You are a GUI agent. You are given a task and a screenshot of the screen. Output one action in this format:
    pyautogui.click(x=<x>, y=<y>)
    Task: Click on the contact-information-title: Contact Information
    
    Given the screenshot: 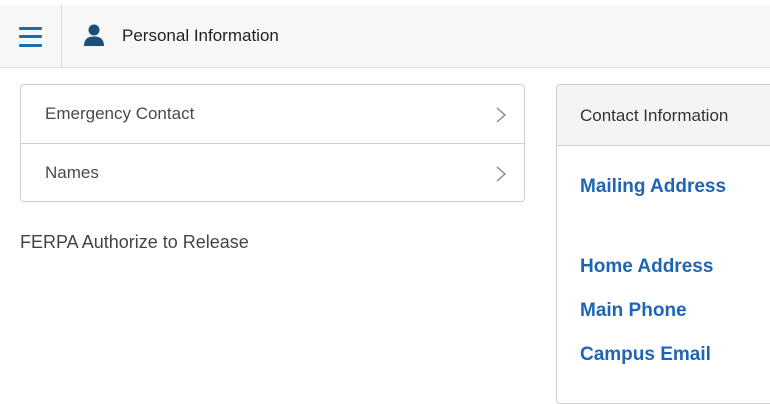 What is the action you would take?
    pyautogui.click(x=654, y=115)
    